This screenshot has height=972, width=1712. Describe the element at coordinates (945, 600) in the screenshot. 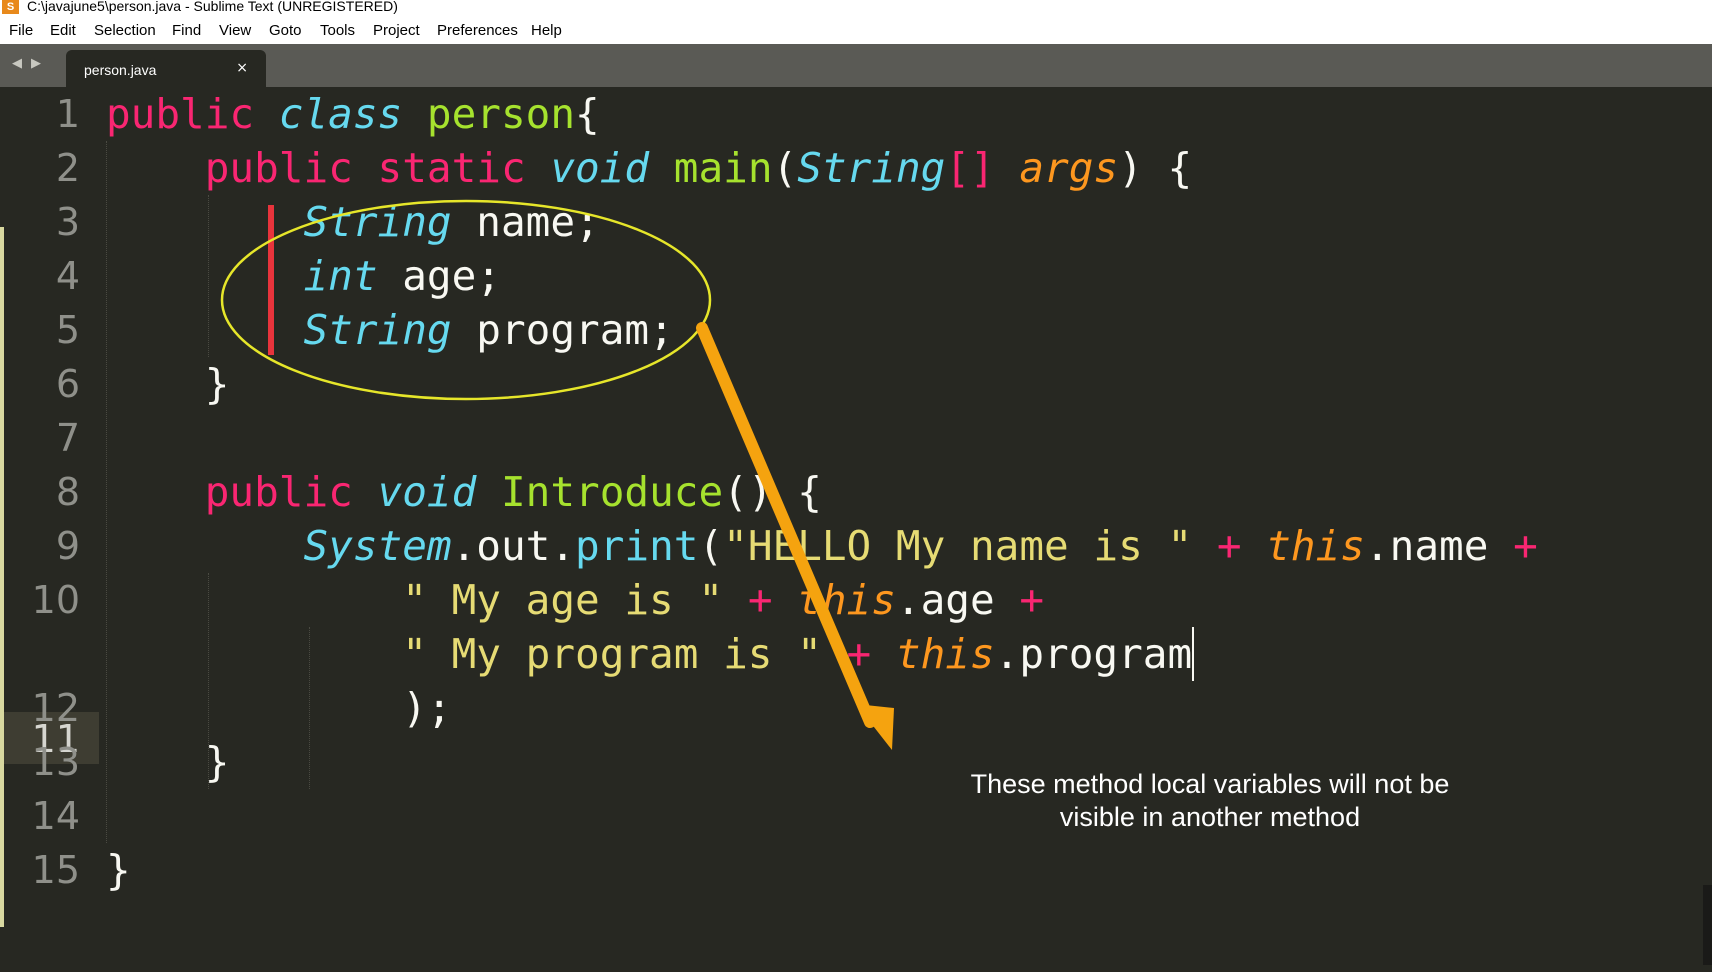

I see `field: .age` at that location.